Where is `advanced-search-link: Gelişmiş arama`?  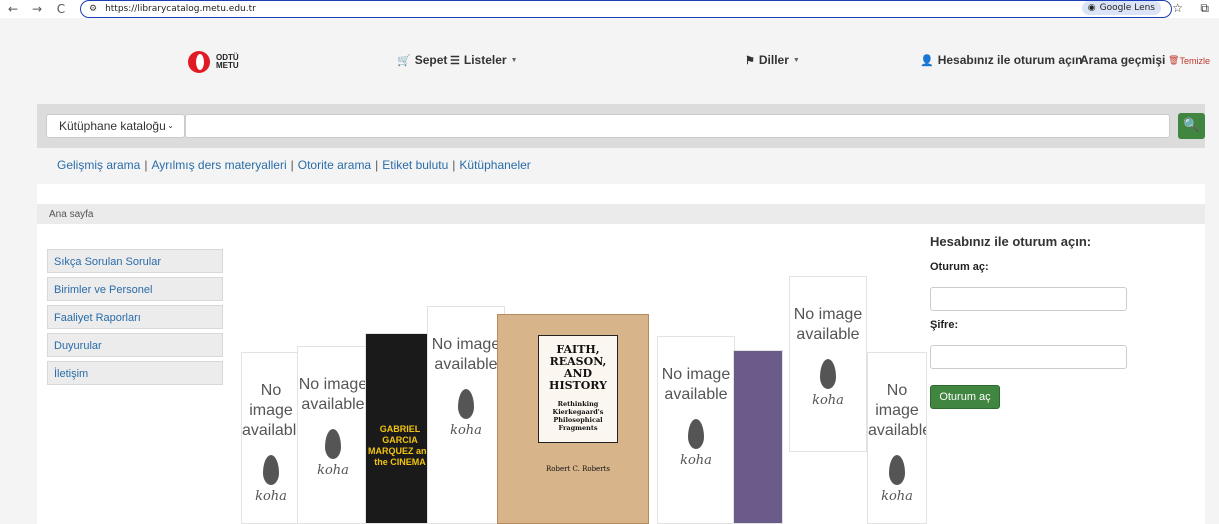 advanced-search-link: Gelişmiş arama is located at coordinates (98, 165).